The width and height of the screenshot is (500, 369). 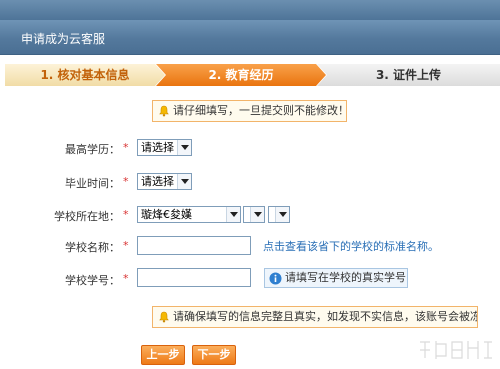 I want to click on step-progress: 1. 核对基本信息 2. 教育经历 3. 证件上传, so click(x=252, y=75).